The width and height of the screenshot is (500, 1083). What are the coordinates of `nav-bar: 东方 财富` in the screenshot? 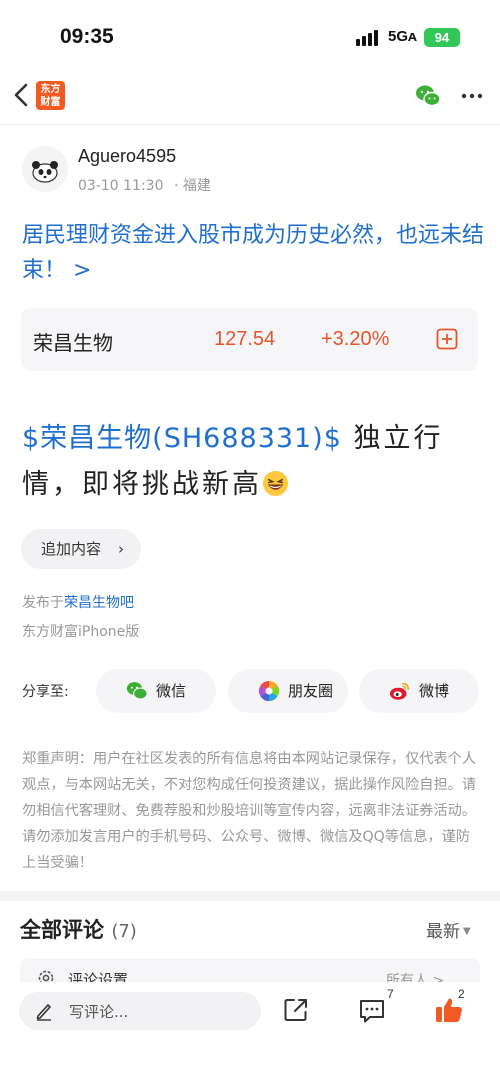 It's located at (250, 97).